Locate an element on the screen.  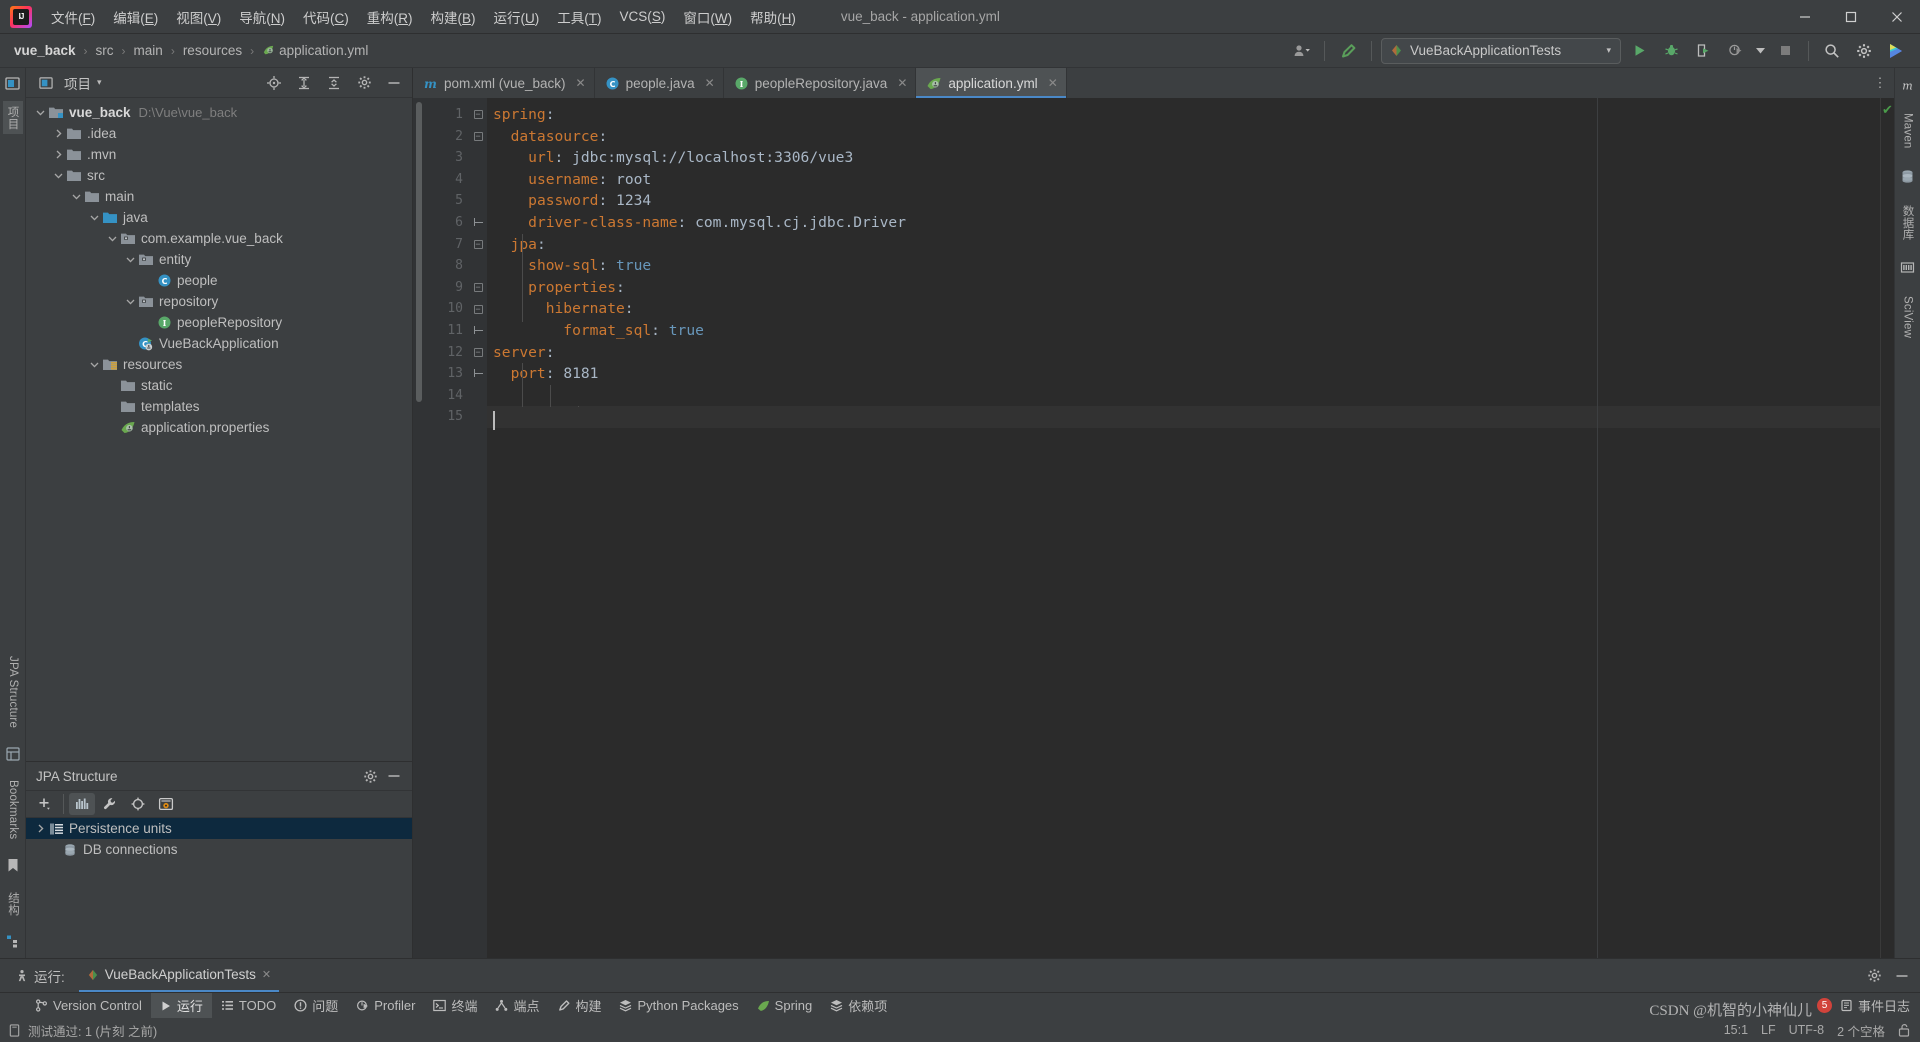
menu-item-2: 视图(V) is located at coordinates (198, 17).